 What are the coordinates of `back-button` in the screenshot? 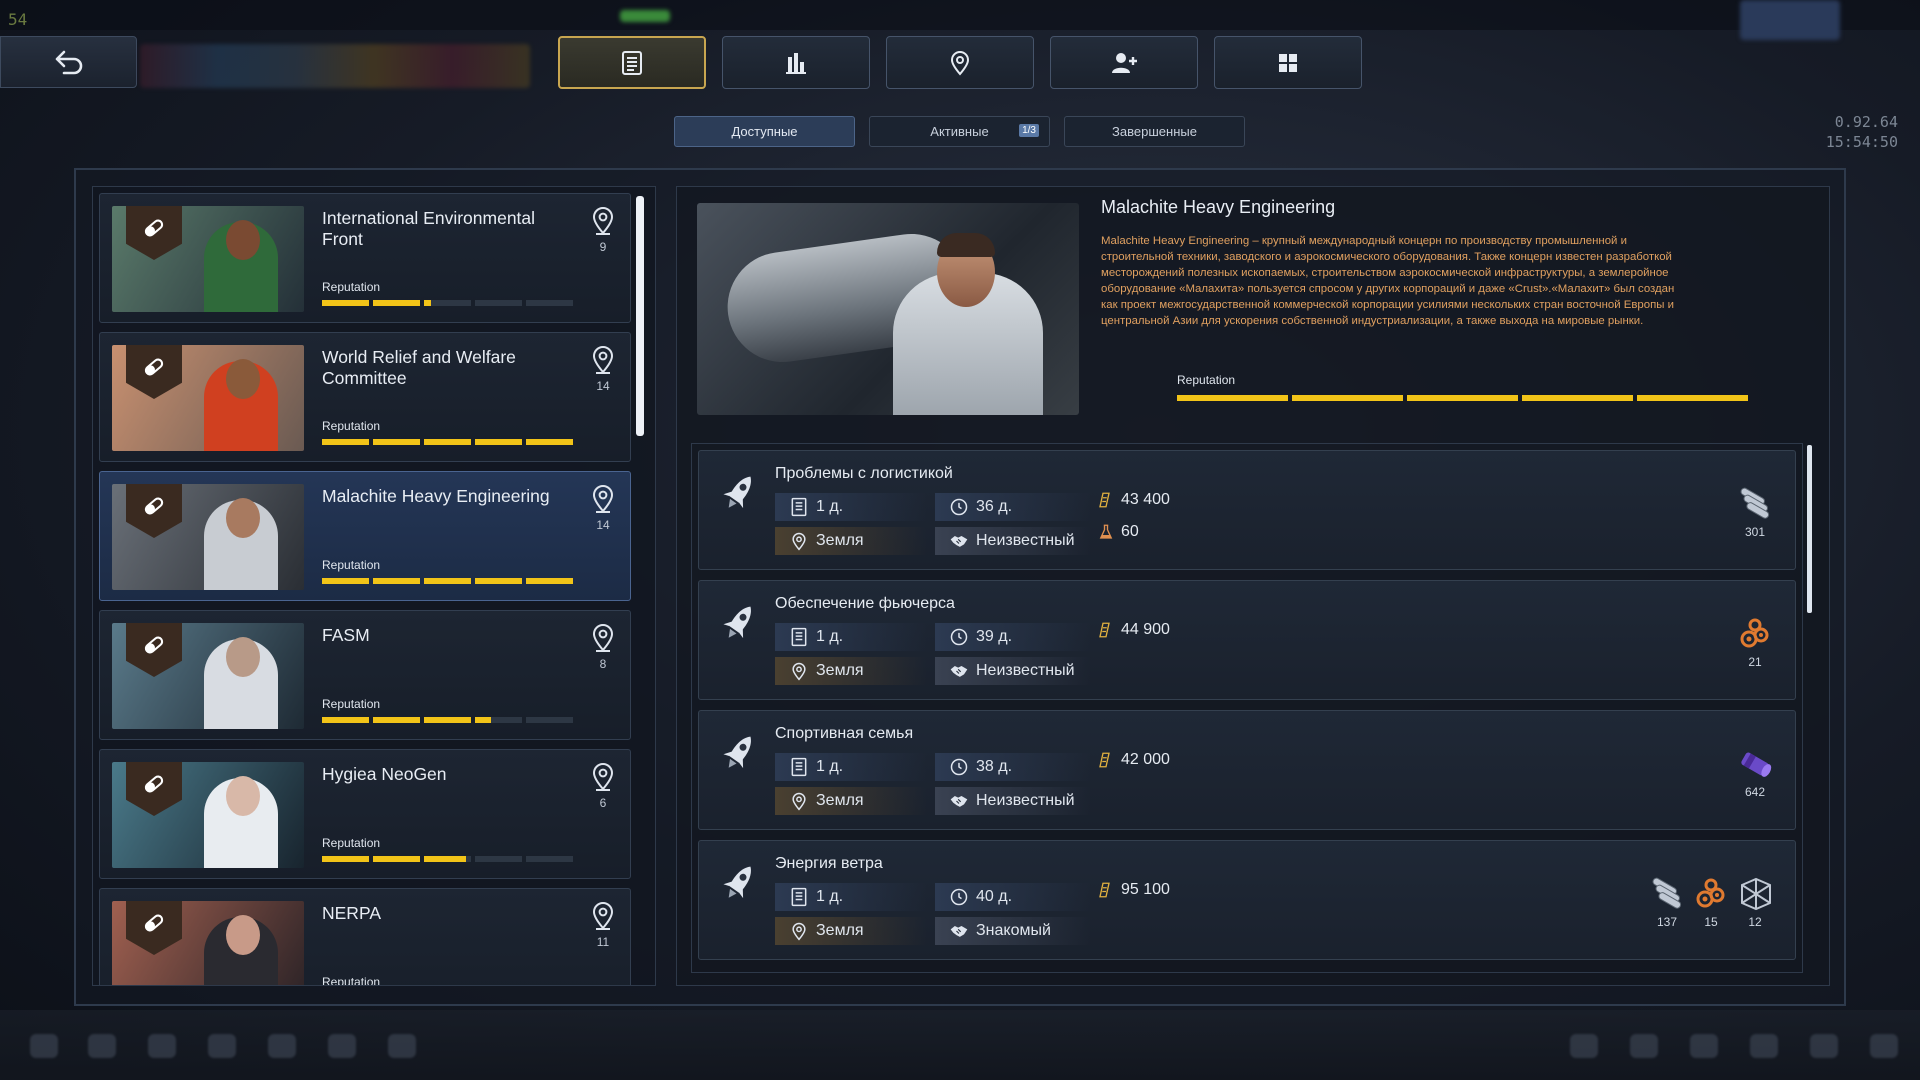 It's located at (68, 62).